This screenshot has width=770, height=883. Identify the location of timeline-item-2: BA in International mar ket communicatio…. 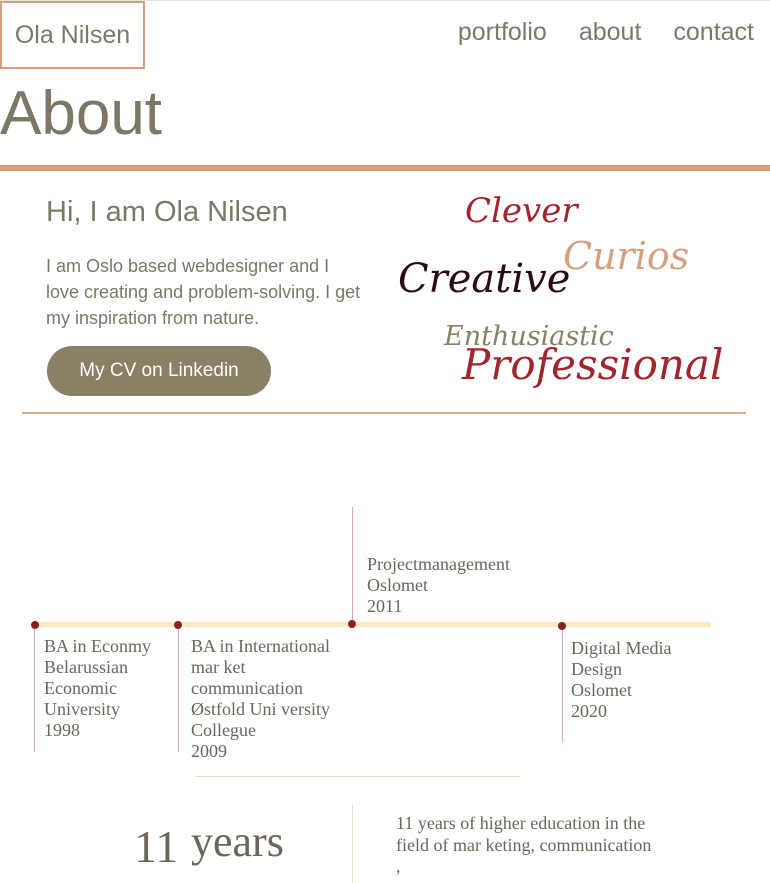
(260, 699).